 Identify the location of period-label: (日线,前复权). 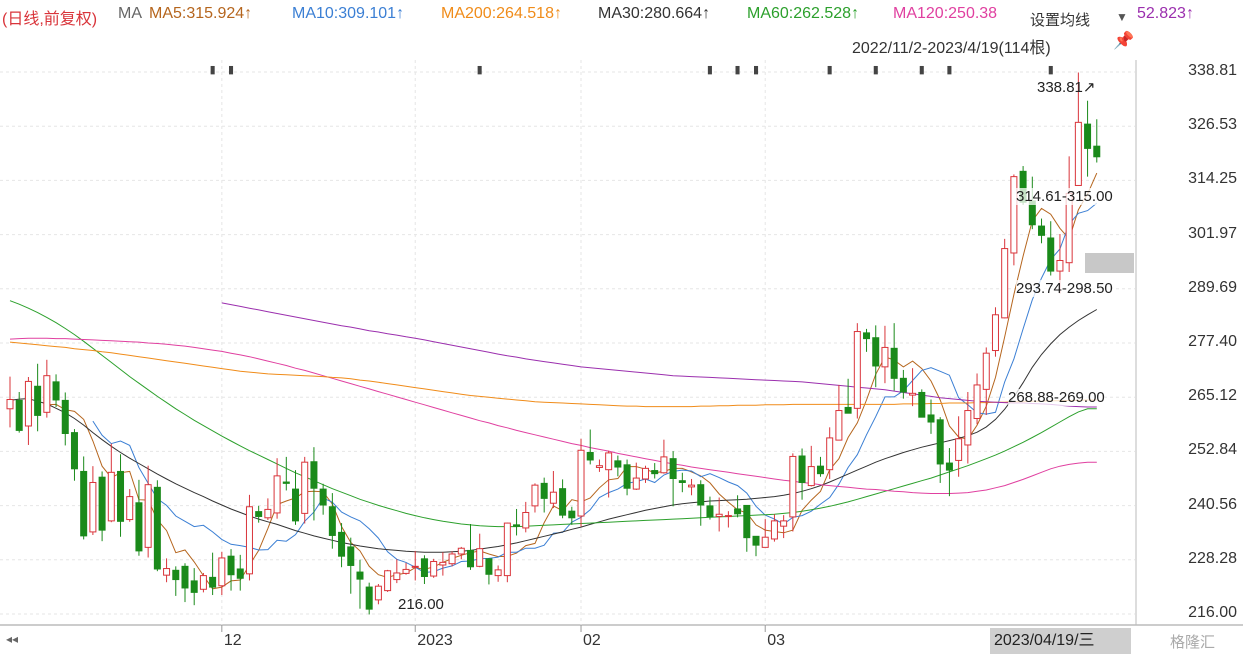
(49, 17).